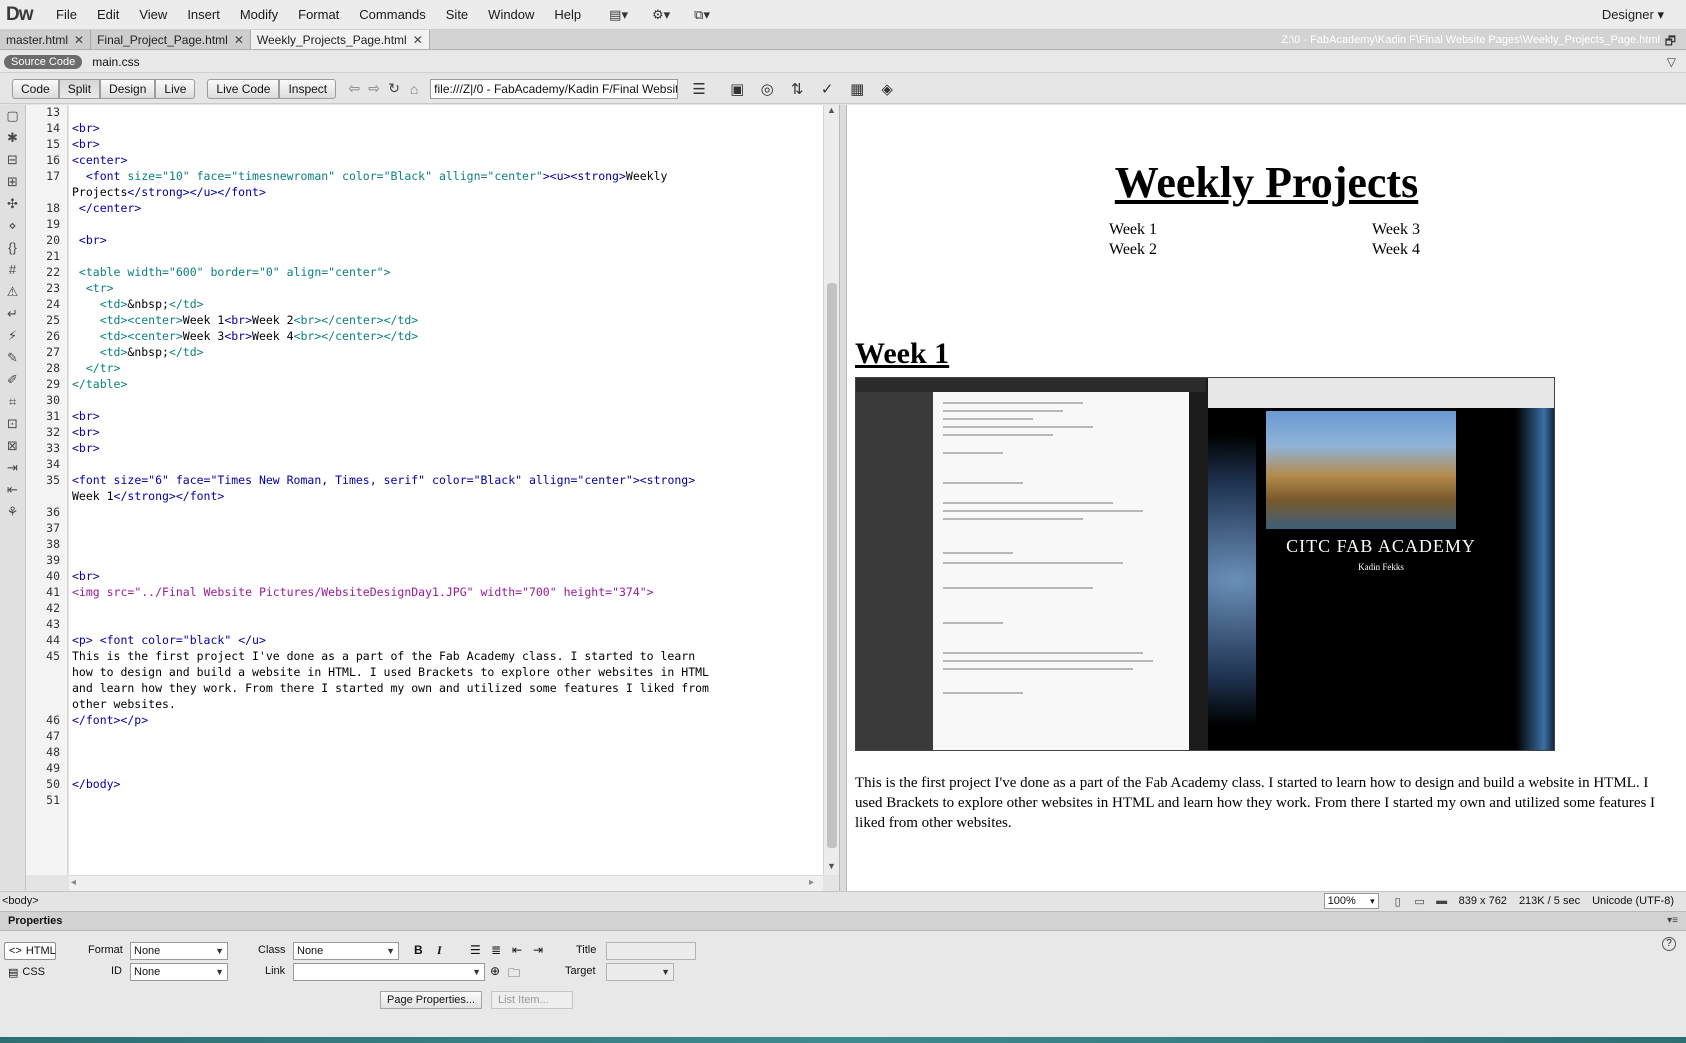 This screenshot has height=1043, width=1686. I want to click on line-number: 46, so click(53, 720).